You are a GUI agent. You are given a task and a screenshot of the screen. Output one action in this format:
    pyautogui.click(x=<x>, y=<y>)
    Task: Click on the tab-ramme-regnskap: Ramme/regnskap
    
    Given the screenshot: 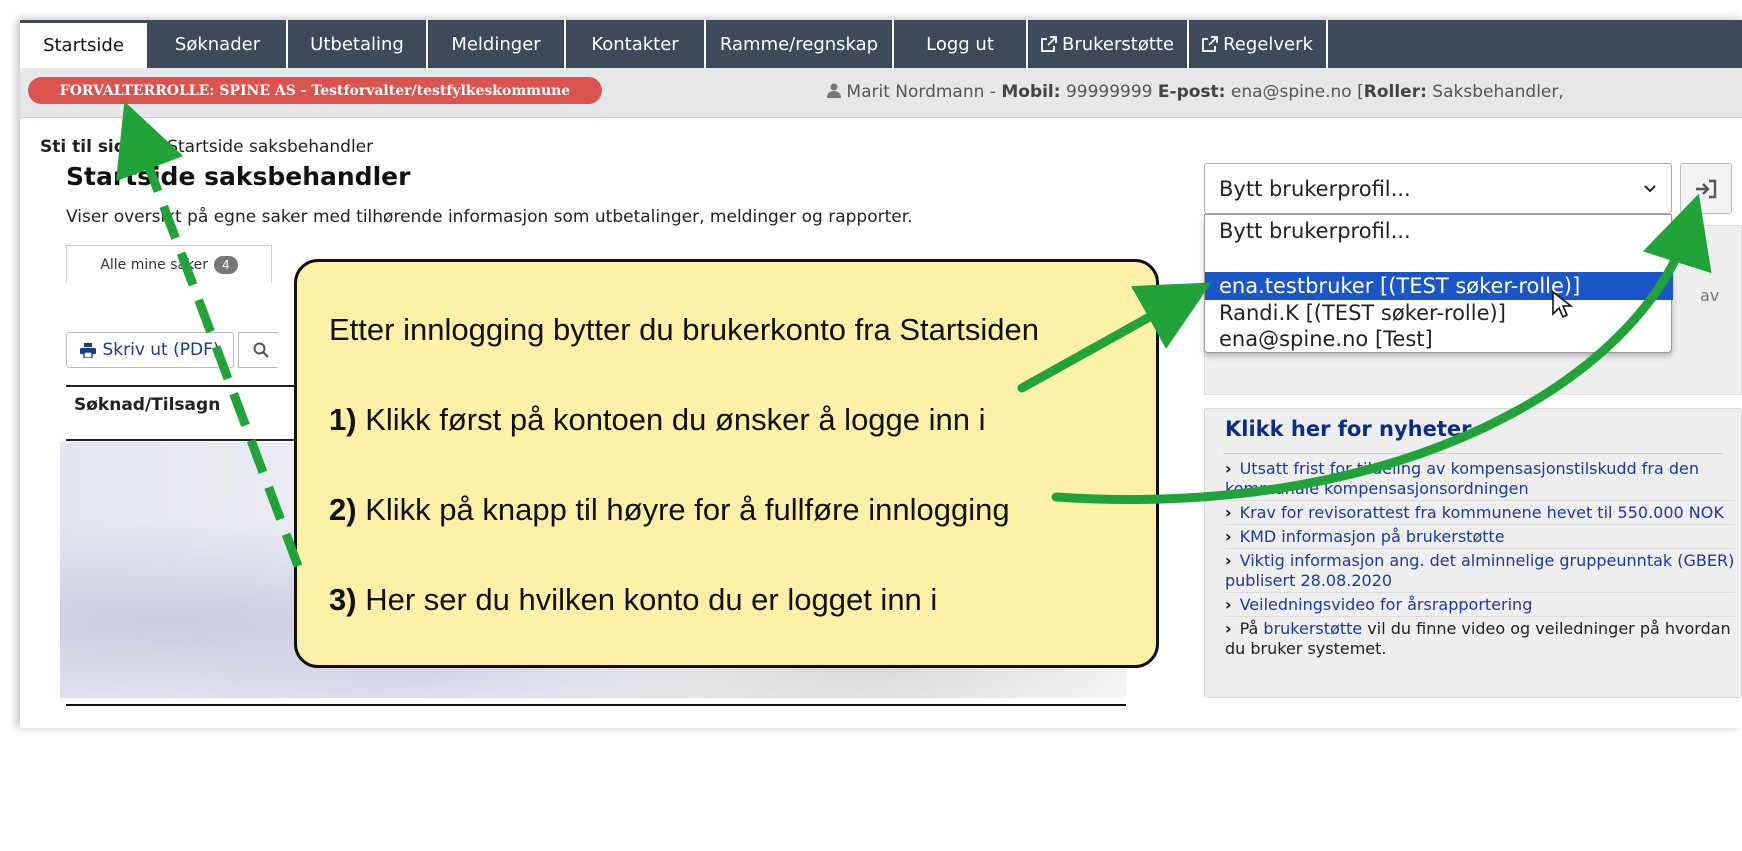 What is the action you would take?
    pyautogui.click(x=800, y=44)
    